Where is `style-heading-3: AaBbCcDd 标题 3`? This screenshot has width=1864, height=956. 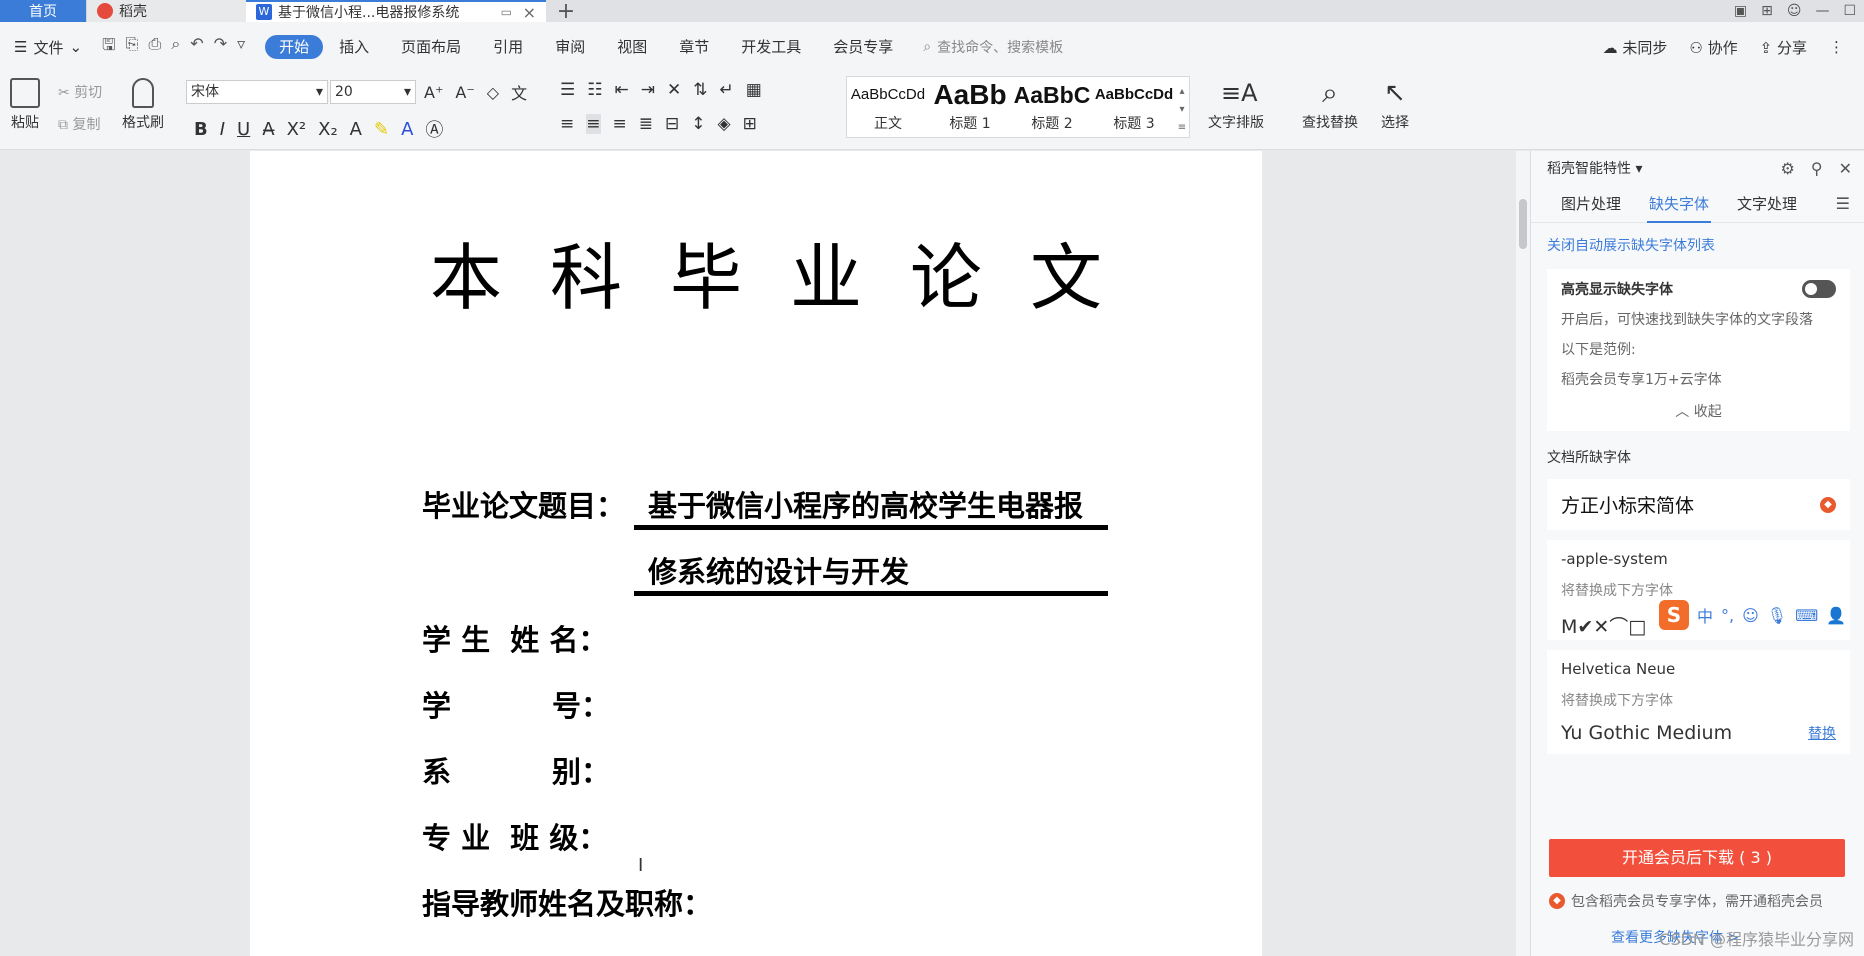 style-heading-3: AaBbCcDd 标题 3 is located at coordinates (1134, 107).